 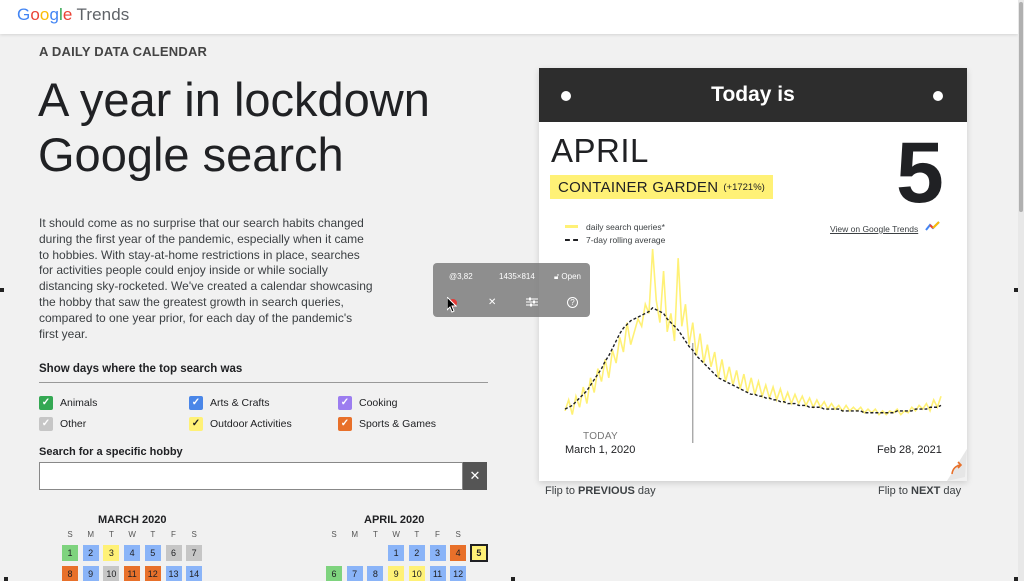 What do you see at coordinates (920, 173) in the screenshot?
I see `card-day-number: 5` at bounding box center [920, 173].